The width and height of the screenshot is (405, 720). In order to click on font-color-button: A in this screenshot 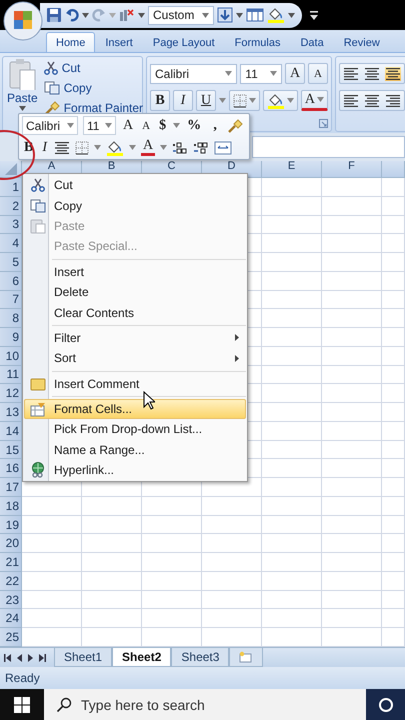, I will do `click(314, 100)`.